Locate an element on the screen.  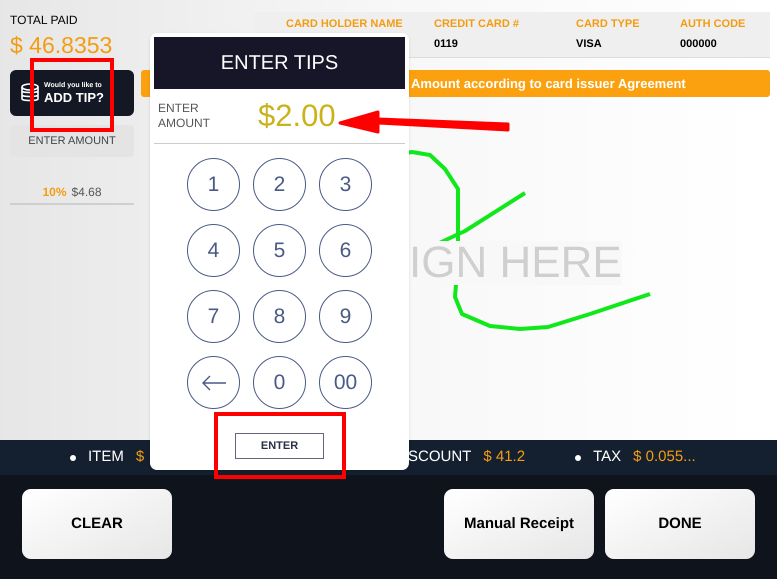
card-info-value: VISA is located at coordinates (589, 44).